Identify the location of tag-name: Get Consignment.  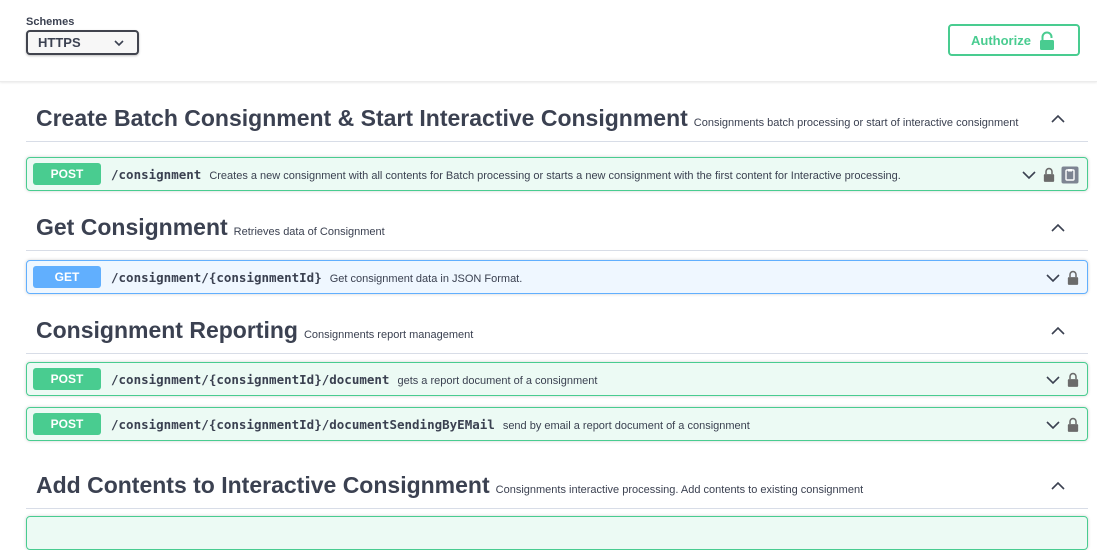
(132, 227).